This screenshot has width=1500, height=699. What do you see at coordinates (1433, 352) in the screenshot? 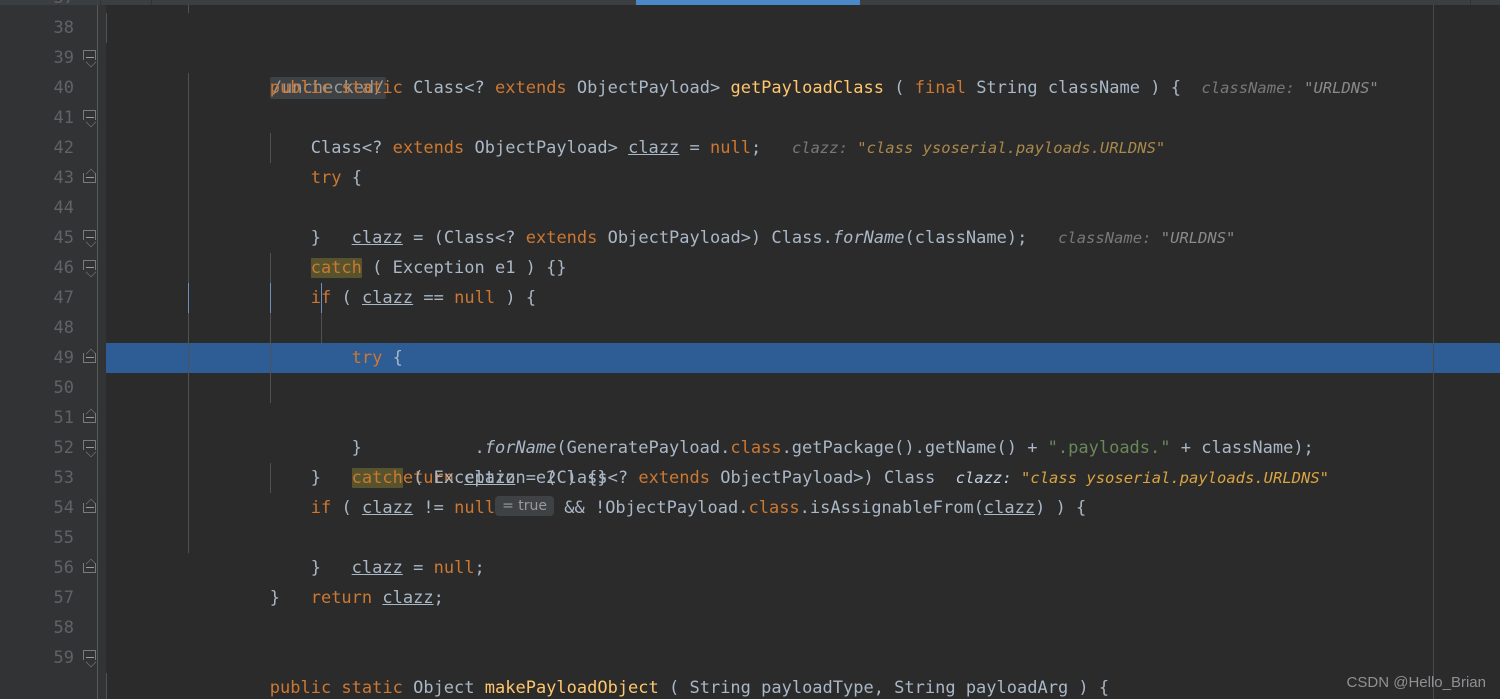
I see `right-margin-guide` at bounding box center [1433, 352].